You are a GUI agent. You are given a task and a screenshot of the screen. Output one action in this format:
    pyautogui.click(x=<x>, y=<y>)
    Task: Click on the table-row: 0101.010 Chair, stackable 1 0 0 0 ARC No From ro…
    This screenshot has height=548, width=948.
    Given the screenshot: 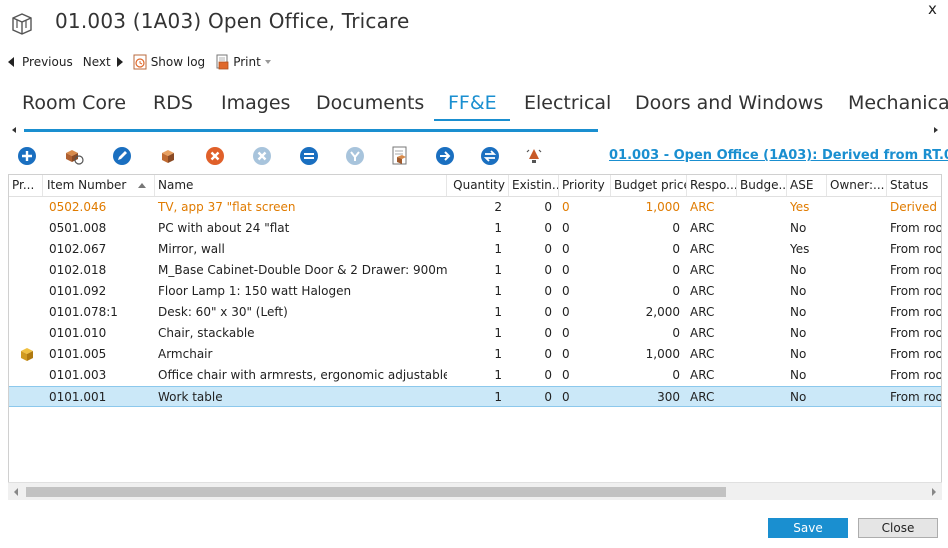 What is the action you would take?
    pyautogui.click(x=475, y=333)
    